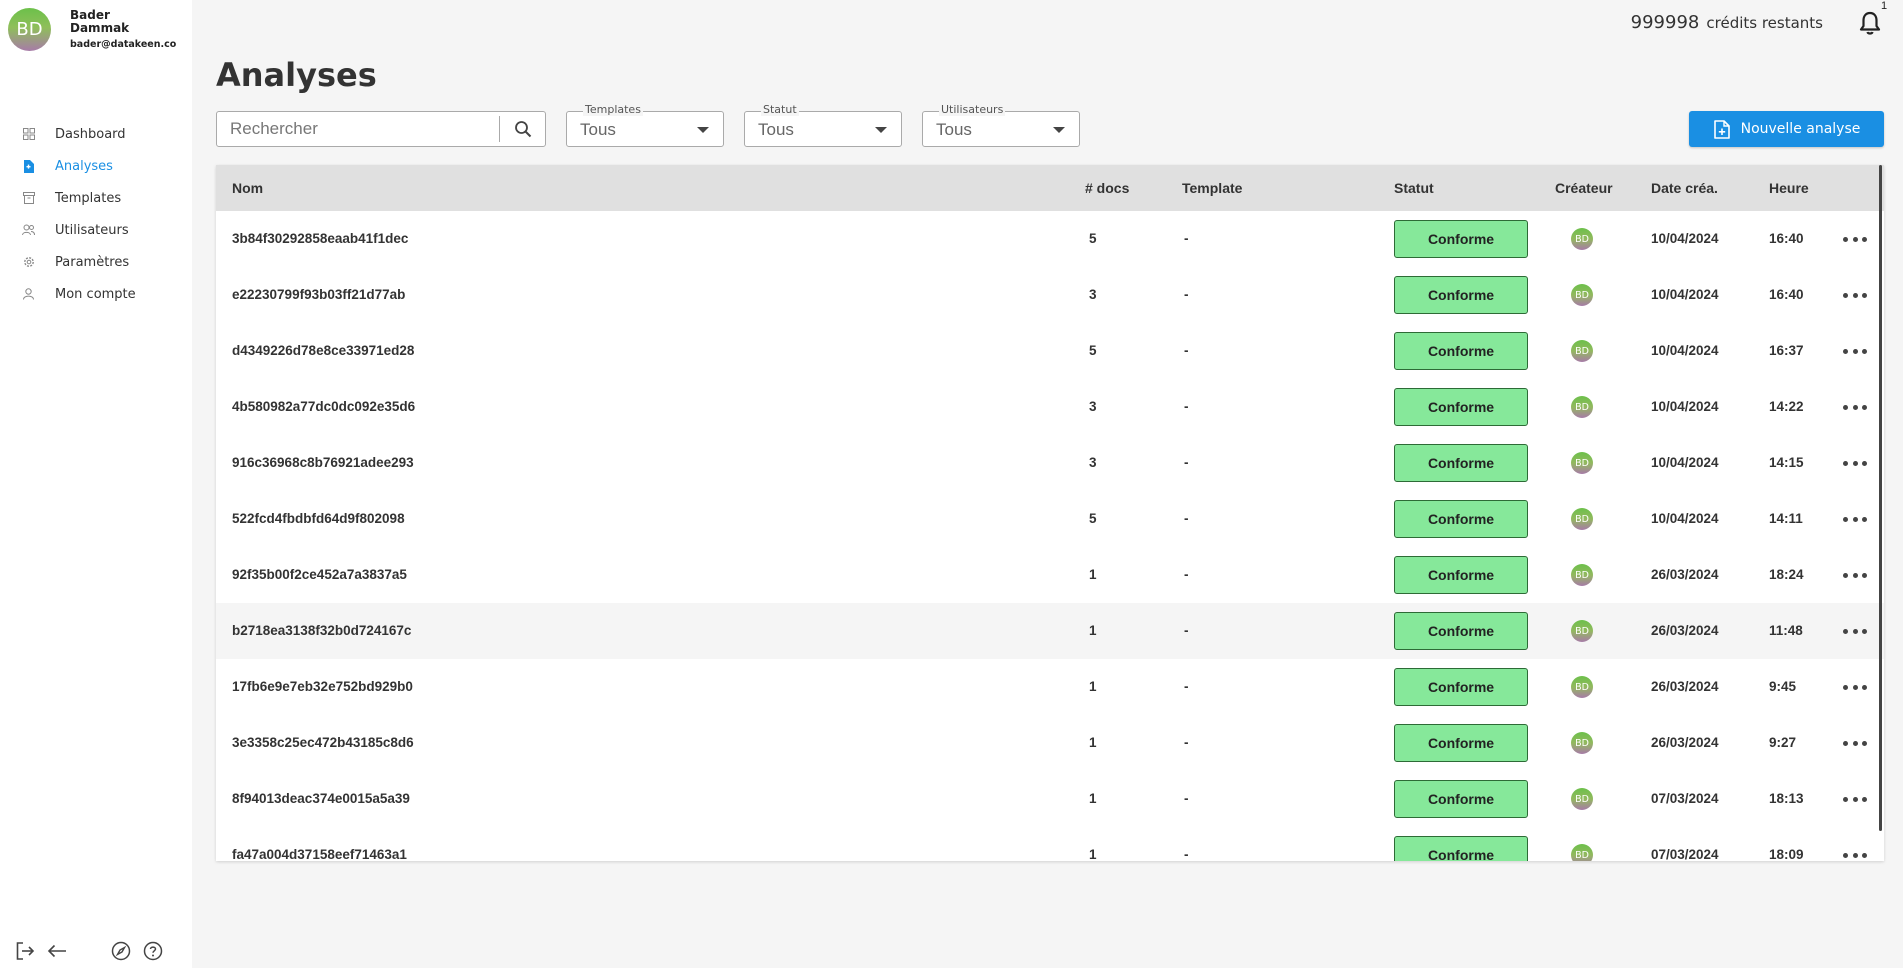 Image resolution: width=1903 pixels, height=968 pixels. Describe the element at coordinates (319, 575) in the screenshot. I see `analysis-name: 92f35b00f2ce452a7a3837a5` at that location.